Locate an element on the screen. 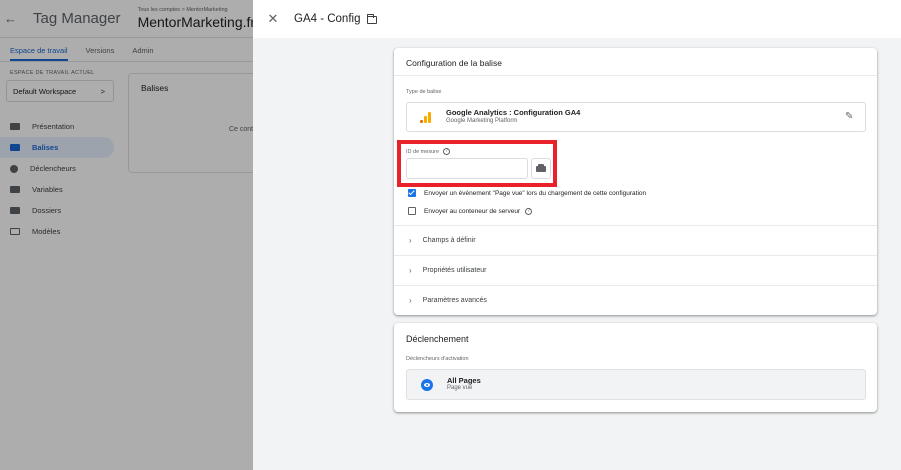 This screenshot has width=901, height=470. trigger-name: All Pages is located at coordinates (464, 380).